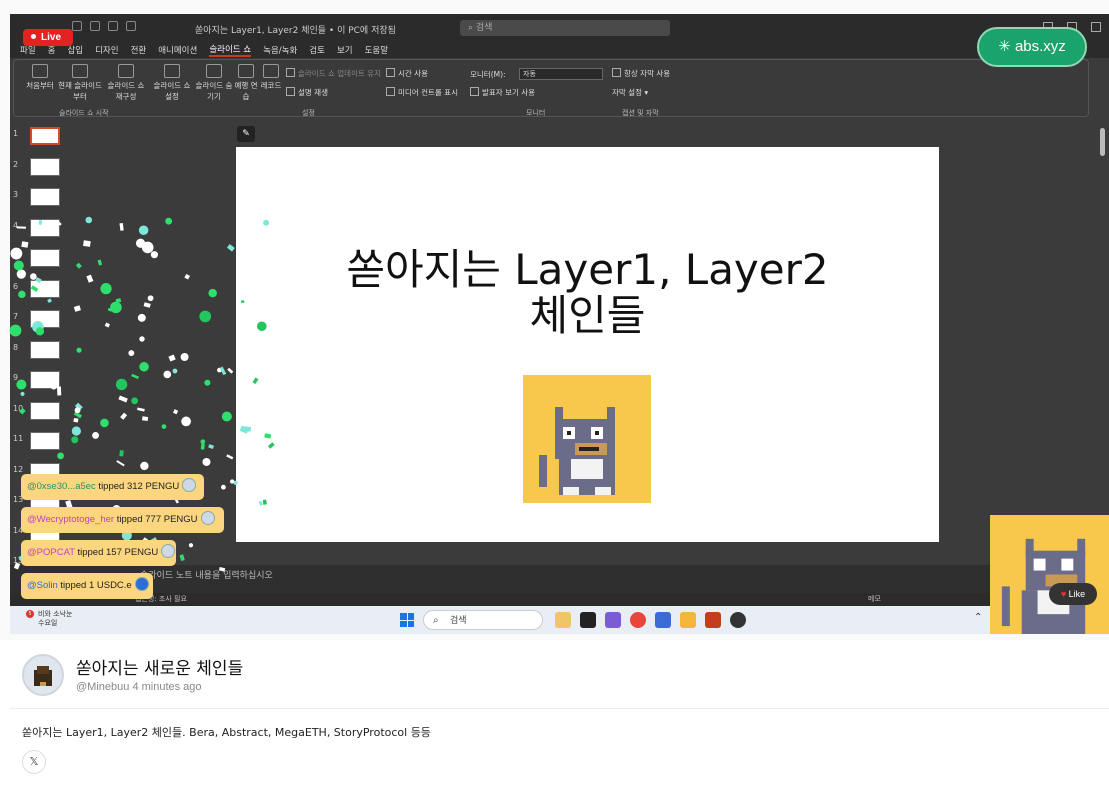 Image resolution: width=1109 pixels, height=802 pixels. I want to click on powerpoint-icon, so click(713, 620).